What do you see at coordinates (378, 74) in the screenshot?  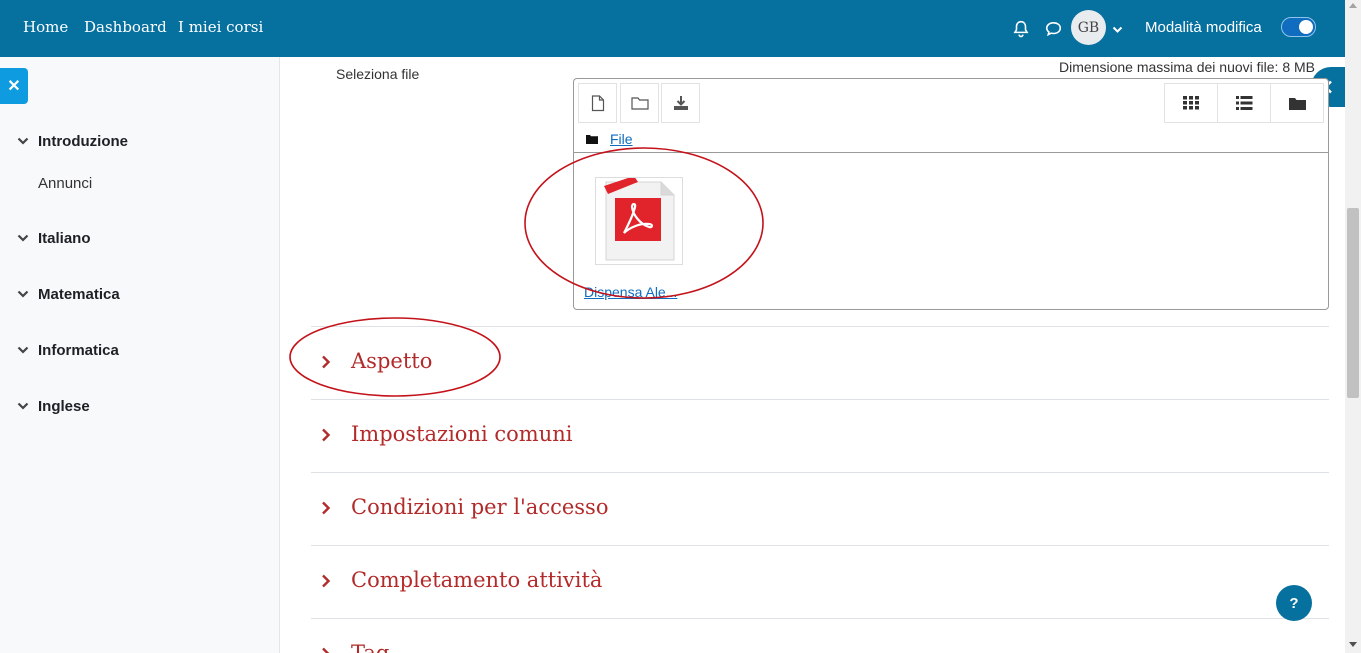 I see `select-file-label: Seleziona file` at bounding box center [378, 74].